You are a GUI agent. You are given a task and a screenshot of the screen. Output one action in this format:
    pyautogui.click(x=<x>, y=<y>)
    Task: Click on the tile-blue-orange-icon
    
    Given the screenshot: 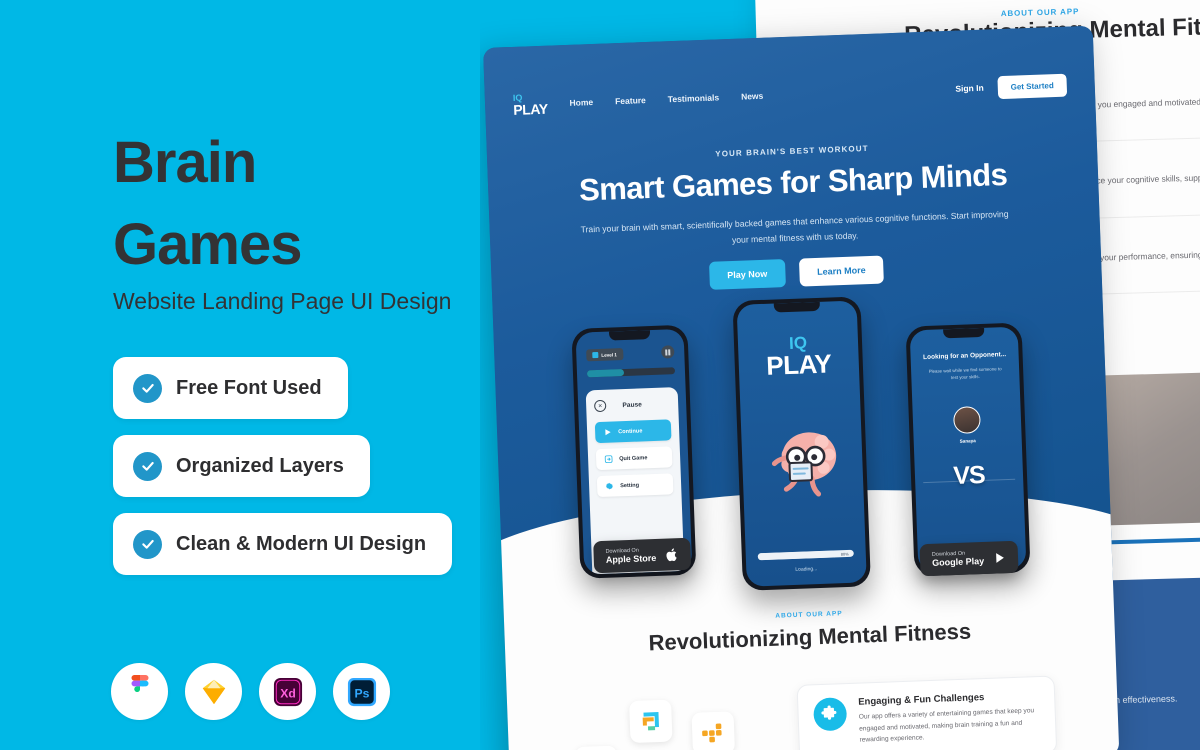 What is the action you would take?
    pyautogui.click(x=651, y=721)
    